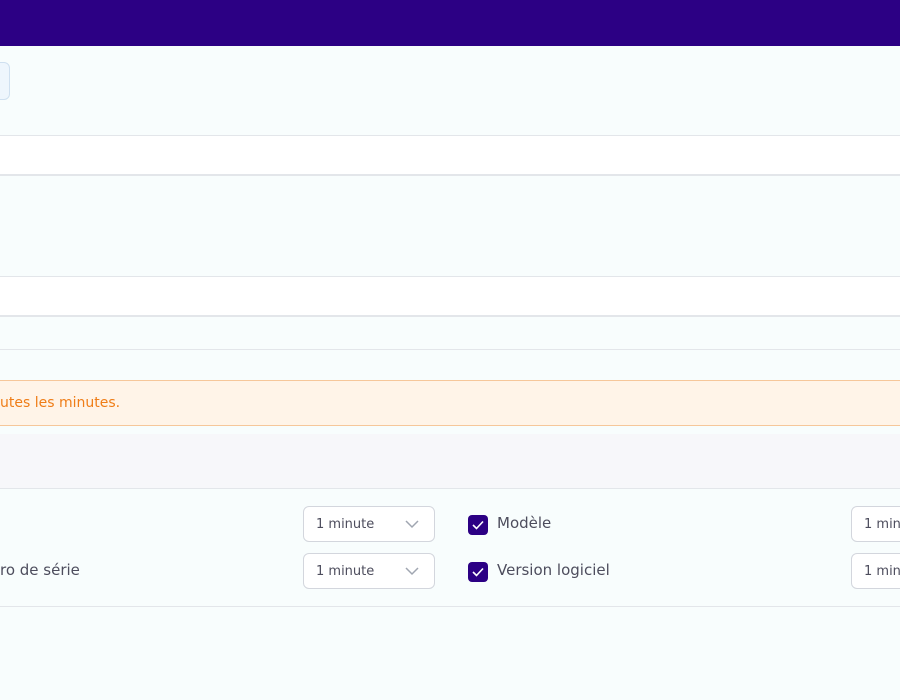 Image resolution: width=900 pixels, height=700 pixels. I want to click on software-version-checkbox, so click(478, 572).